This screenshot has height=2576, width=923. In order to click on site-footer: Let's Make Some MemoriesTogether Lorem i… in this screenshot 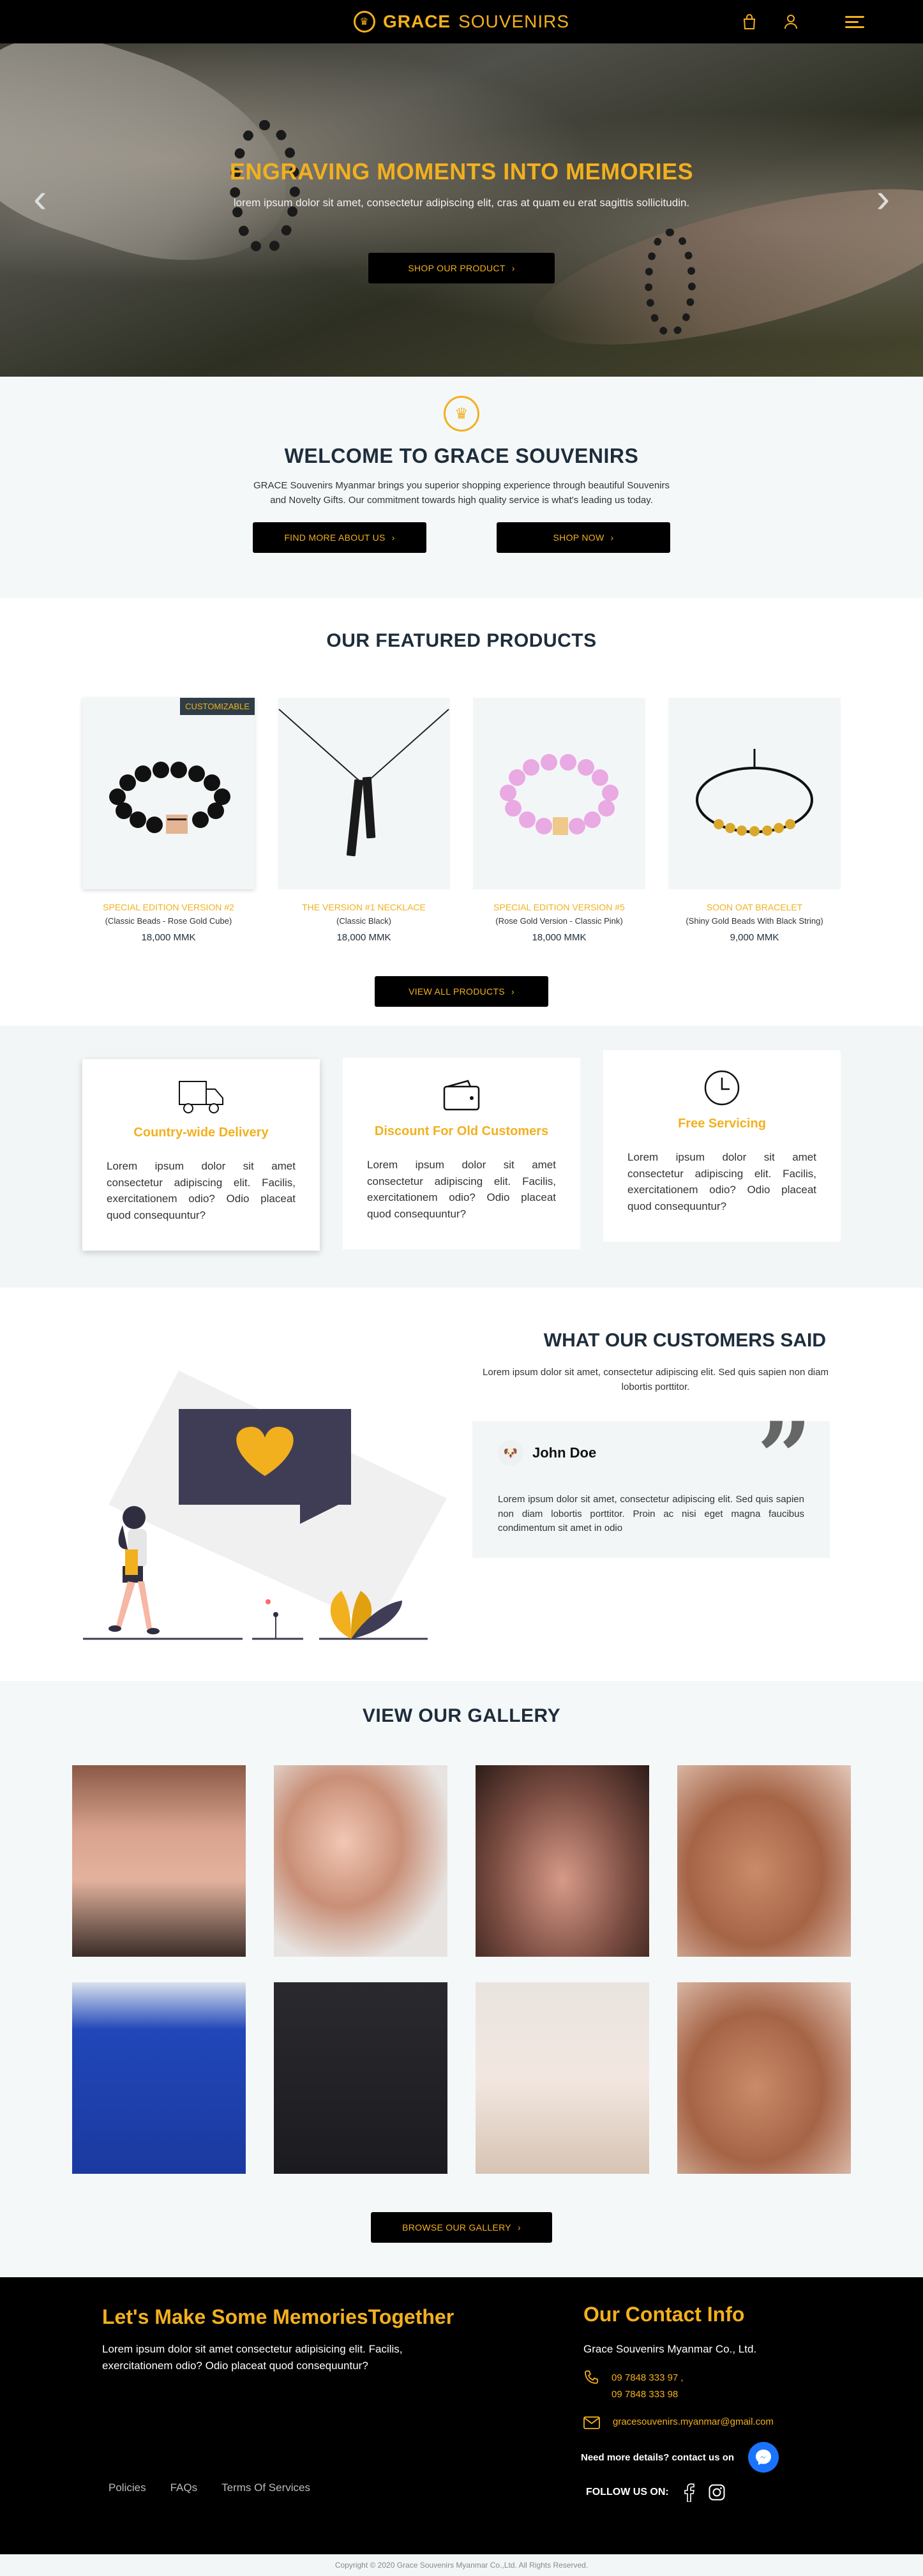, I will do `click(461, 2415)`.